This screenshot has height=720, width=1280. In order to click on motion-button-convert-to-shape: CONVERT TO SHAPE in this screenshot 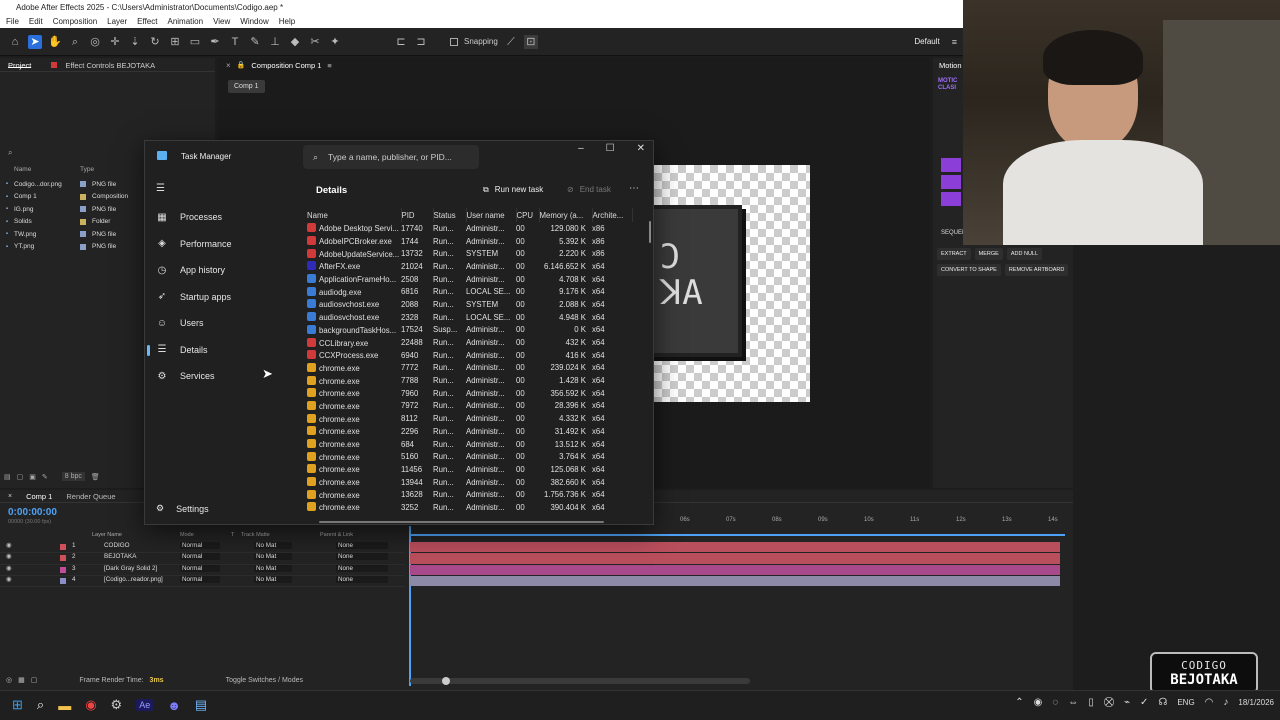, I will do `click(969, 270)`.